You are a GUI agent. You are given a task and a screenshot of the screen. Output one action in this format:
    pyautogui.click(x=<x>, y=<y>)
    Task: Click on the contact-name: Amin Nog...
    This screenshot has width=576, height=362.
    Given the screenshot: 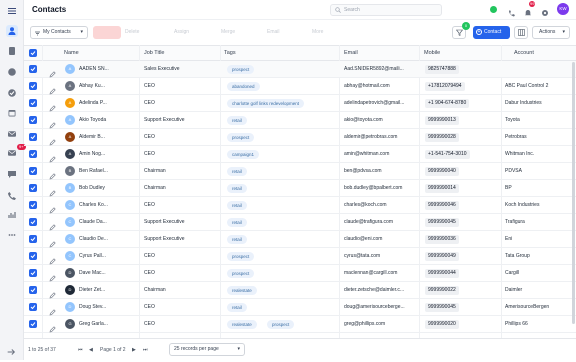 What is the action you would take?
    pyautogui.click(x=108, y=154)
    